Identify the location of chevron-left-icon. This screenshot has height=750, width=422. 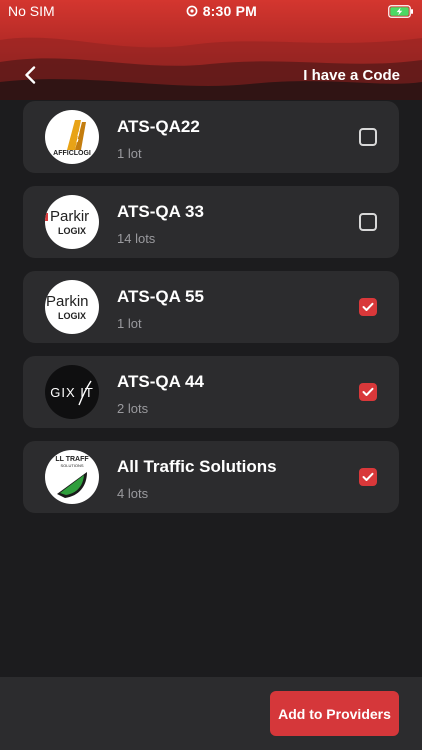
(30, 75).